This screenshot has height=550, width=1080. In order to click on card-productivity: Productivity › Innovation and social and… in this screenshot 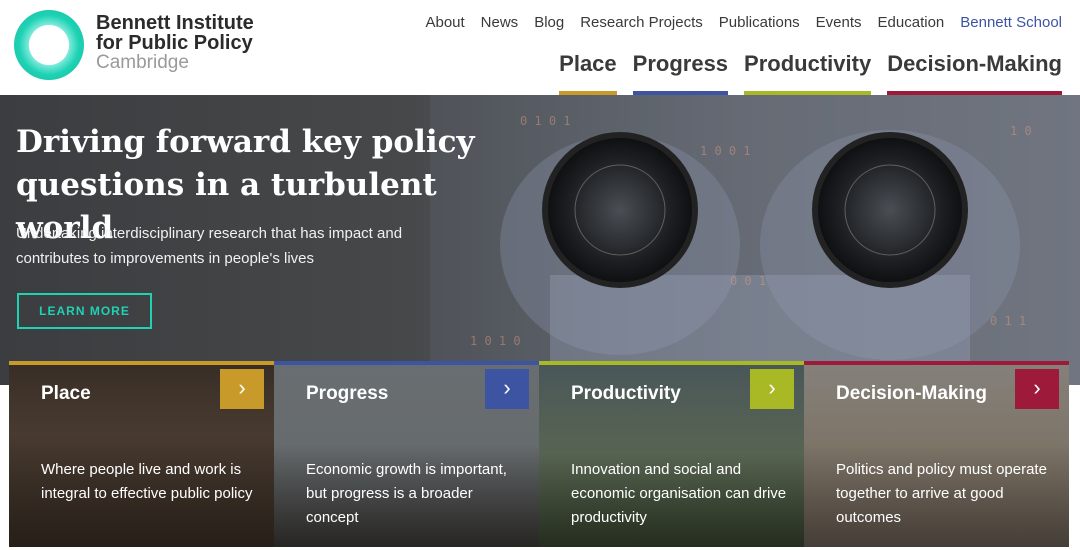, I will do `click(671, 454)`.